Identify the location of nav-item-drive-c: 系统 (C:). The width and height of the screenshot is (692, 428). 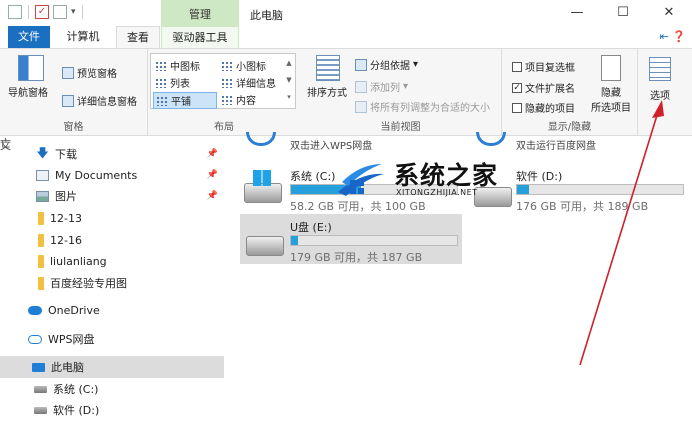
(112, 389).